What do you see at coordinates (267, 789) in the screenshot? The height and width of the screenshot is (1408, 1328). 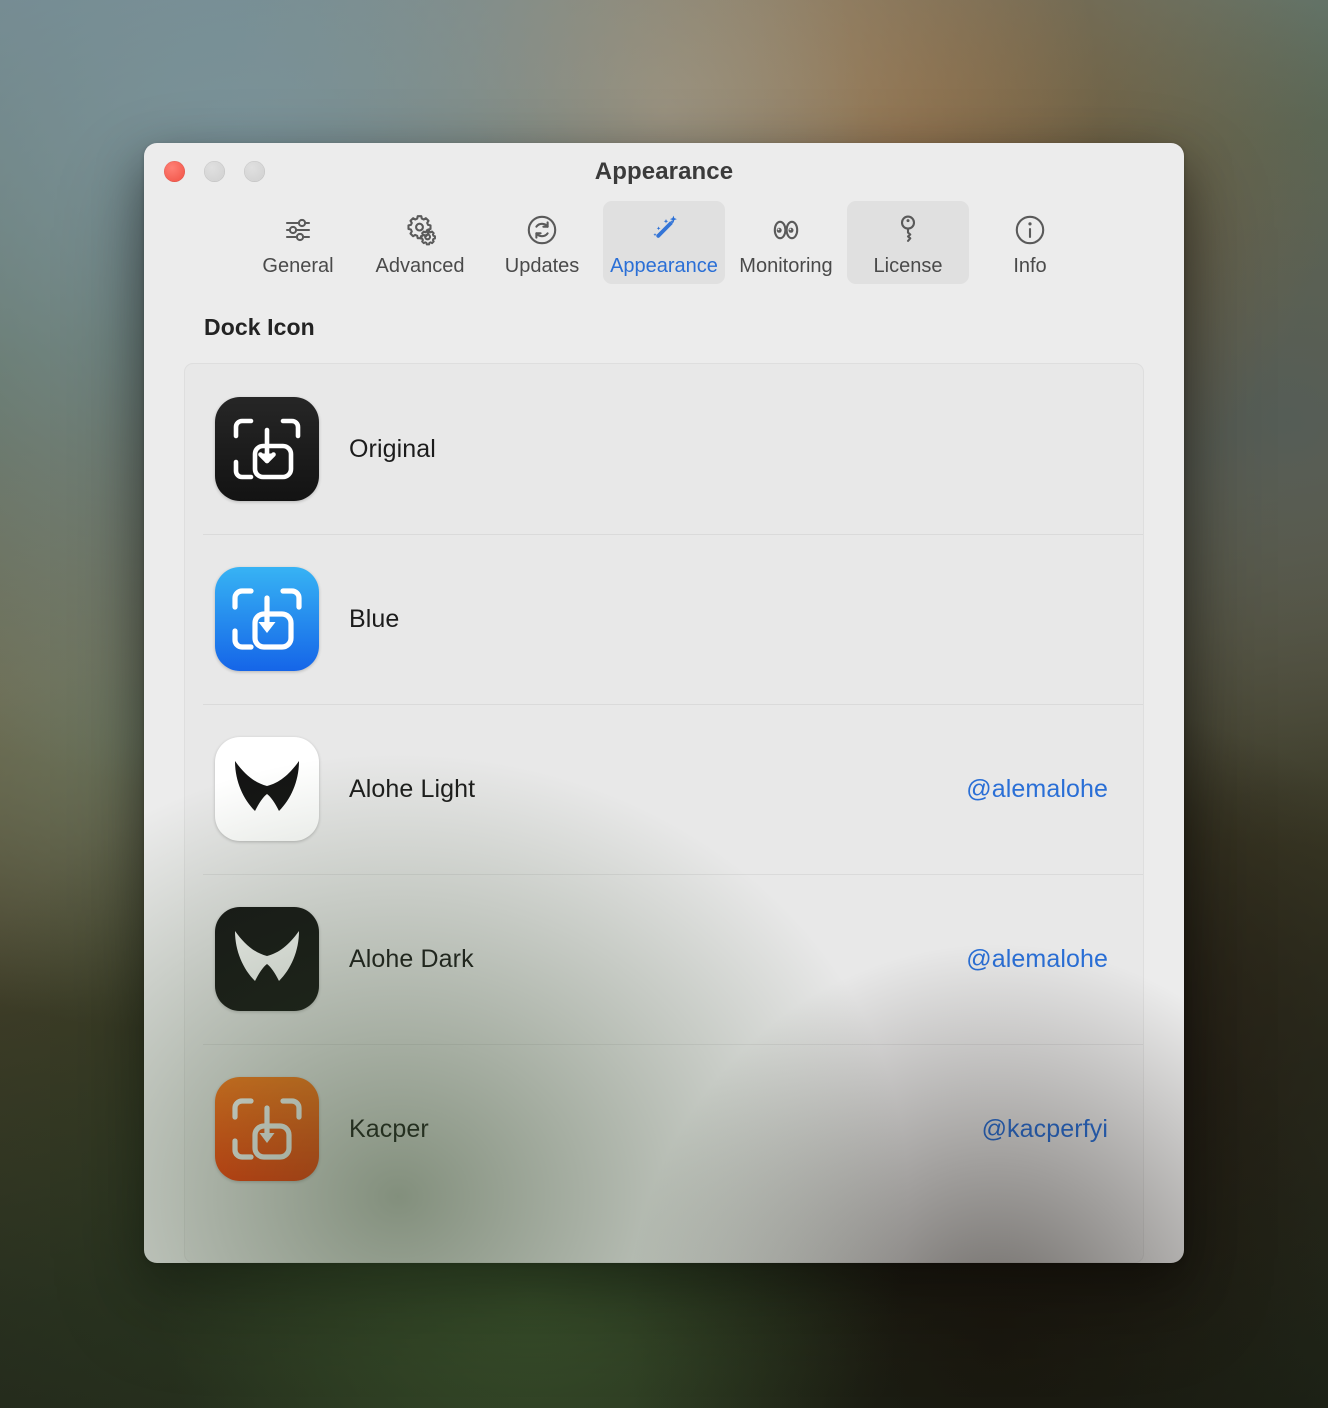 I see `app-icon-alohe-light` at bounding box center [267, 789].